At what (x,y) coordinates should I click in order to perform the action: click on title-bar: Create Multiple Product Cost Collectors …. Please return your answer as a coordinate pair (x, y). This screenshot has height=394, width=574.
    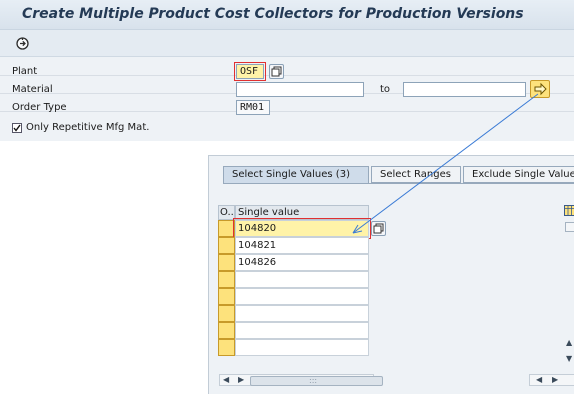
    Looking at the image, I should click on (287, 15).